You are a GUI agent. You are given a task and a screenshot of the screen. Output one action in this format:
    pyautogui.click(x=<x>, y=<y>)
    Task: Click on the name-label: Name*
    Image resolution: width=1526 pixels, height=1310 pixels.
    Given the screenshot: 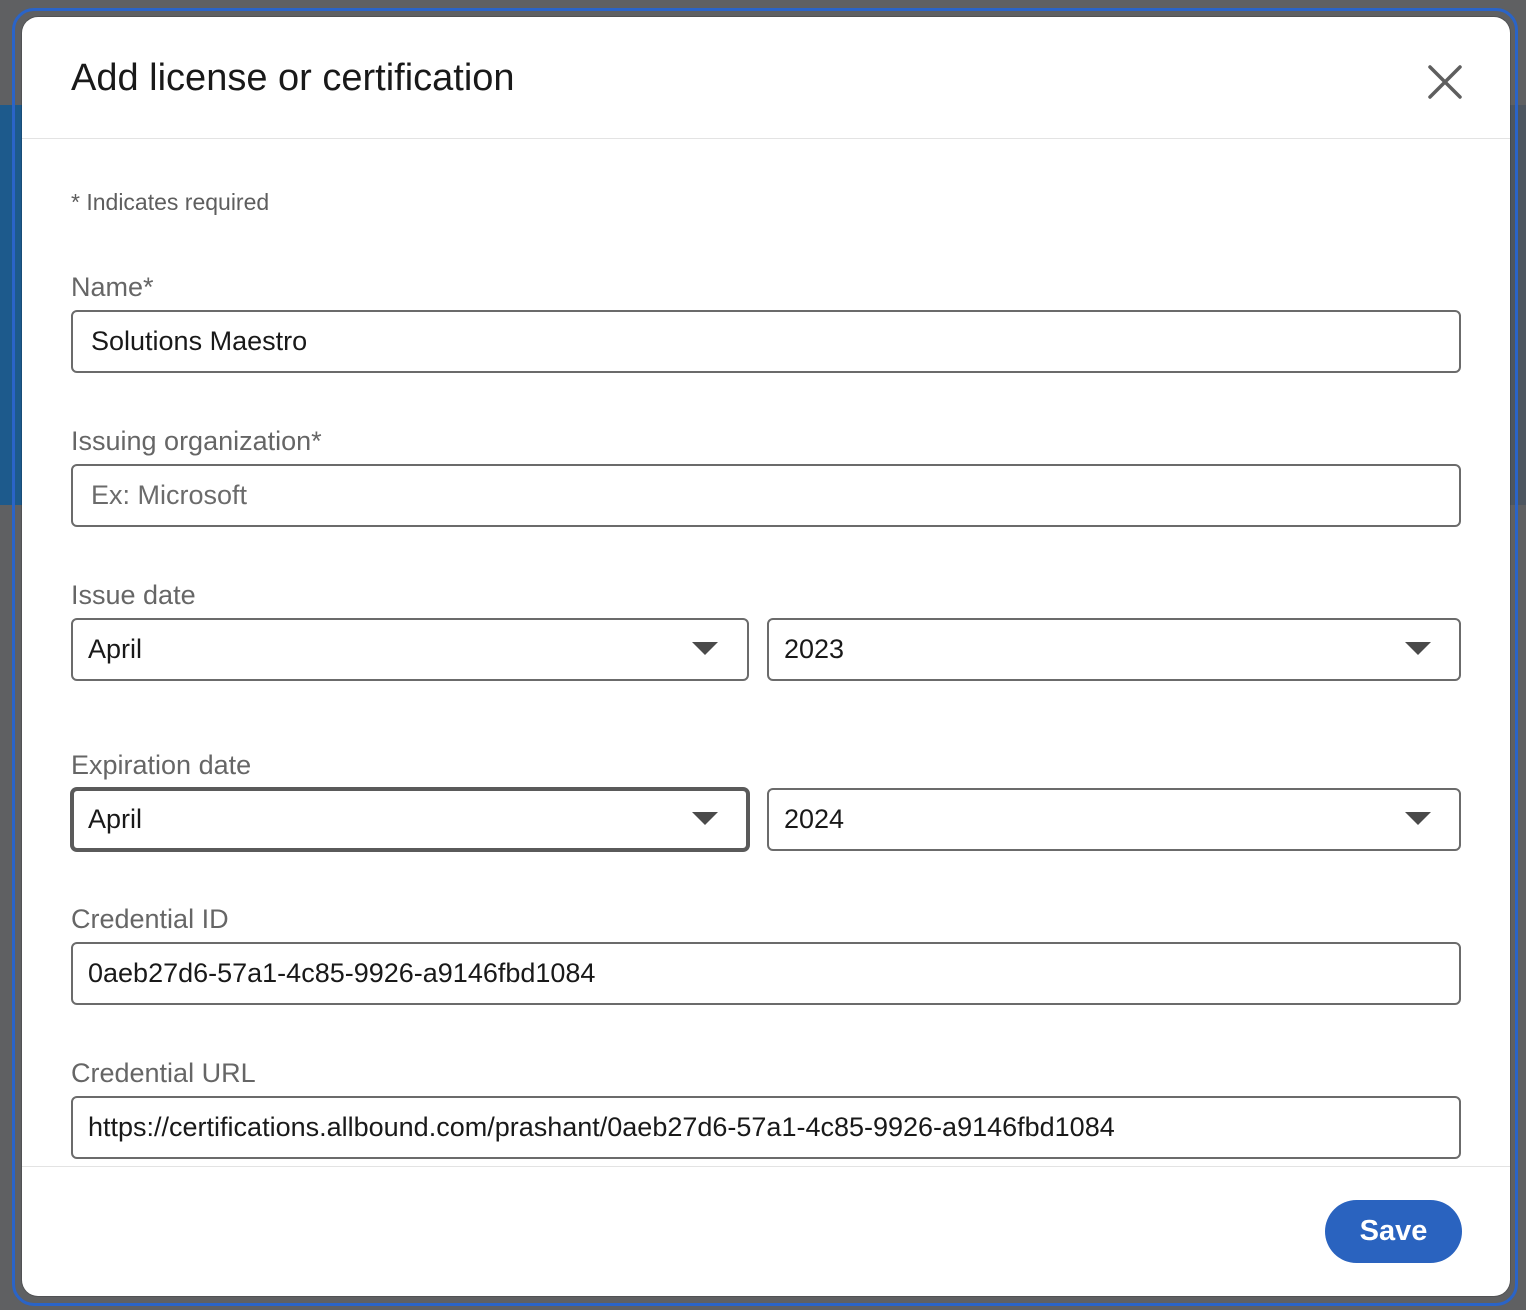 What is the action you would take?
    pyautogui.click(x=112, y=287)
    